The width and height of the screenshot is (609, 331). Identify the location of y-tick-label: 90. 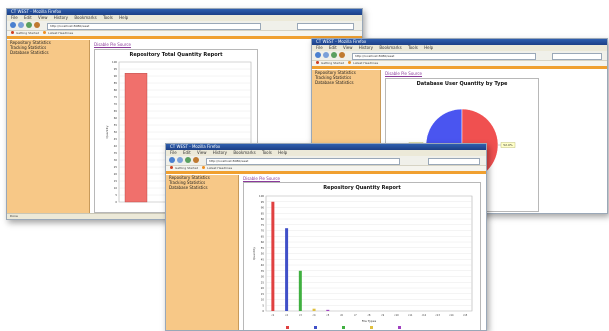
(263, 208).